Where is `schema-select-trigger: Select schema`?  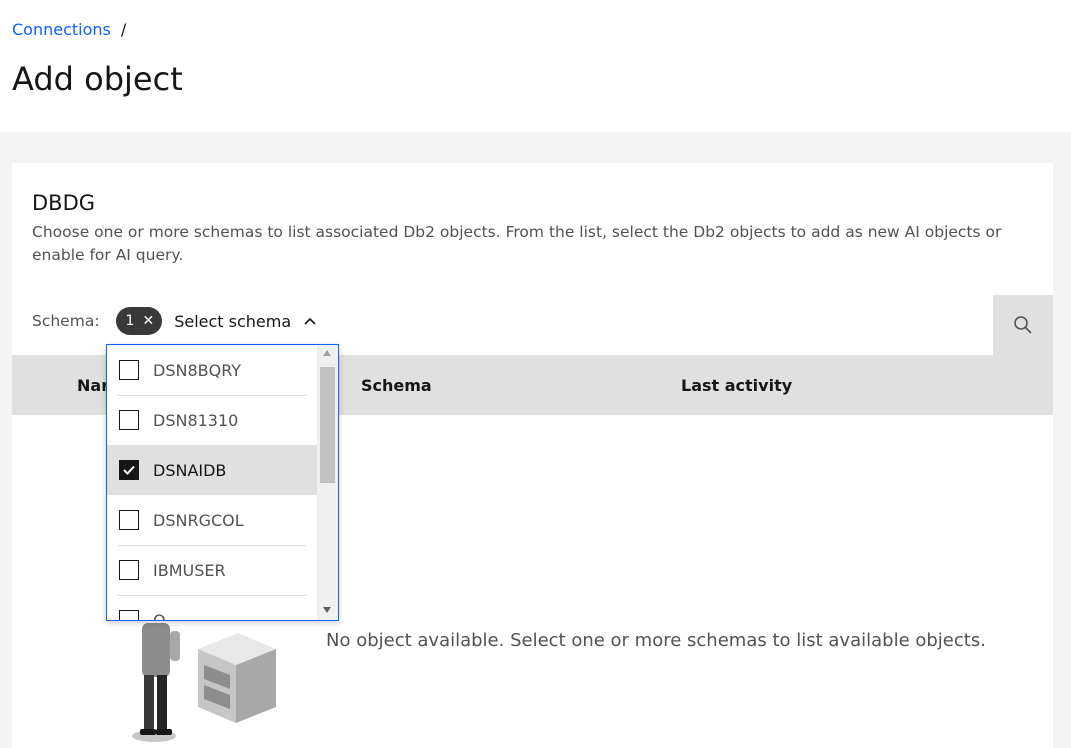 schema-select-trigger: Select schema is located at coordinates (232, 321).